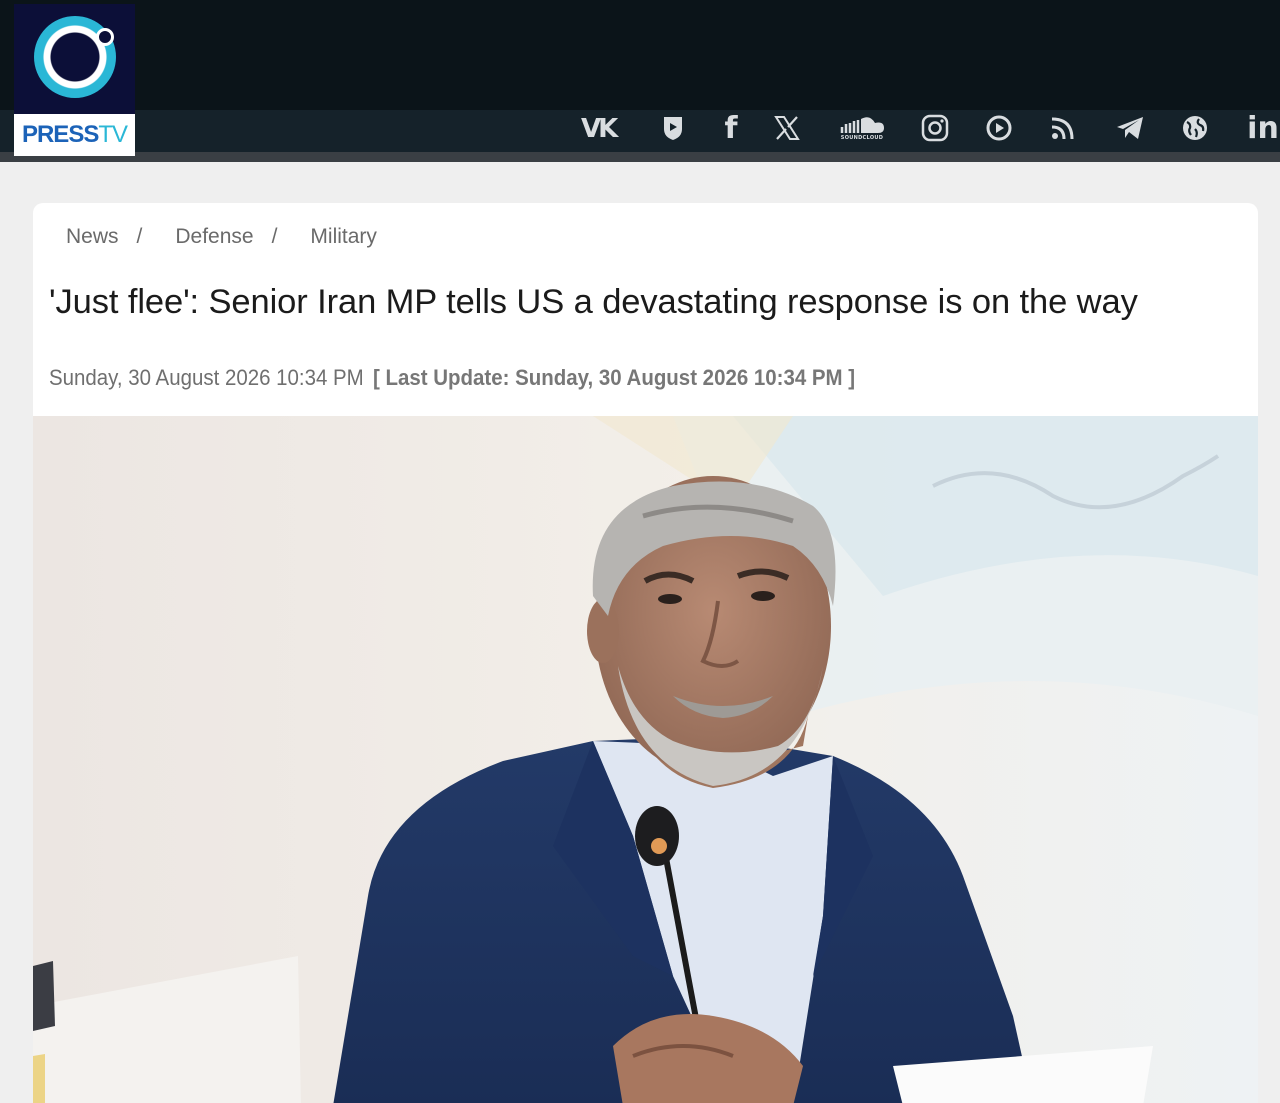 The image size is (1280, 1103). Describe the element at coordinates (600, 128) in the screenshot. I see `svg-text: VK` at that location.